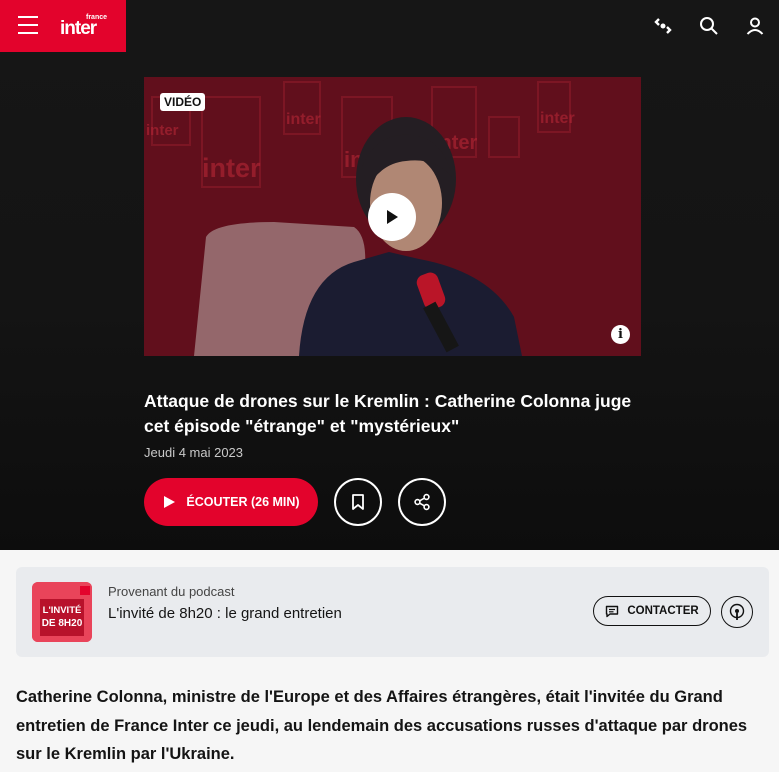 The image size is (779, 772). I want to click on listen-button: ÉCOUTER (26 MIN), so click(231, 502).